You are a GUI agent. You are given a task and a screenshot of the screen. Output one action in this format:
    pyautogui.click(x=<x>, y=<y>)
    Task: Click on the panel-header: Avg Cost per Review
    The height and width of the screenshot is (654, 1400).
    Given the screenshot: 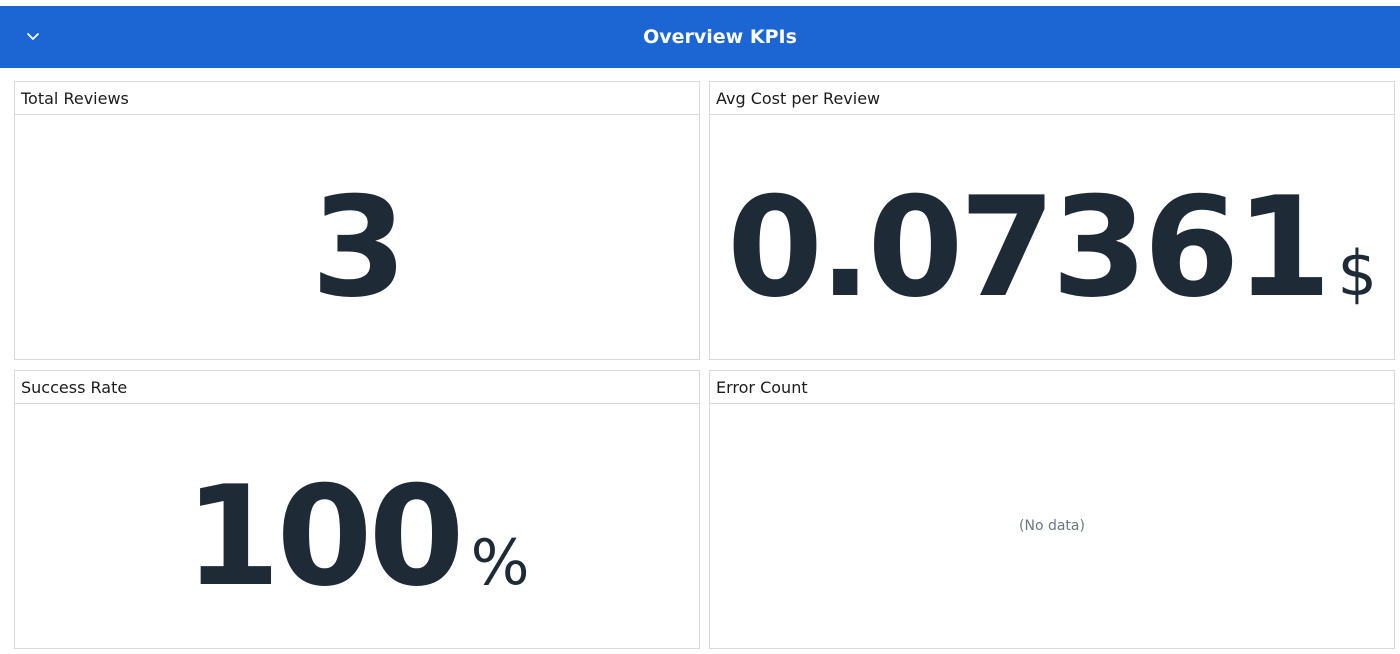 What is the action you would take?
    pyautogui.click(x=1052, y=98)
    